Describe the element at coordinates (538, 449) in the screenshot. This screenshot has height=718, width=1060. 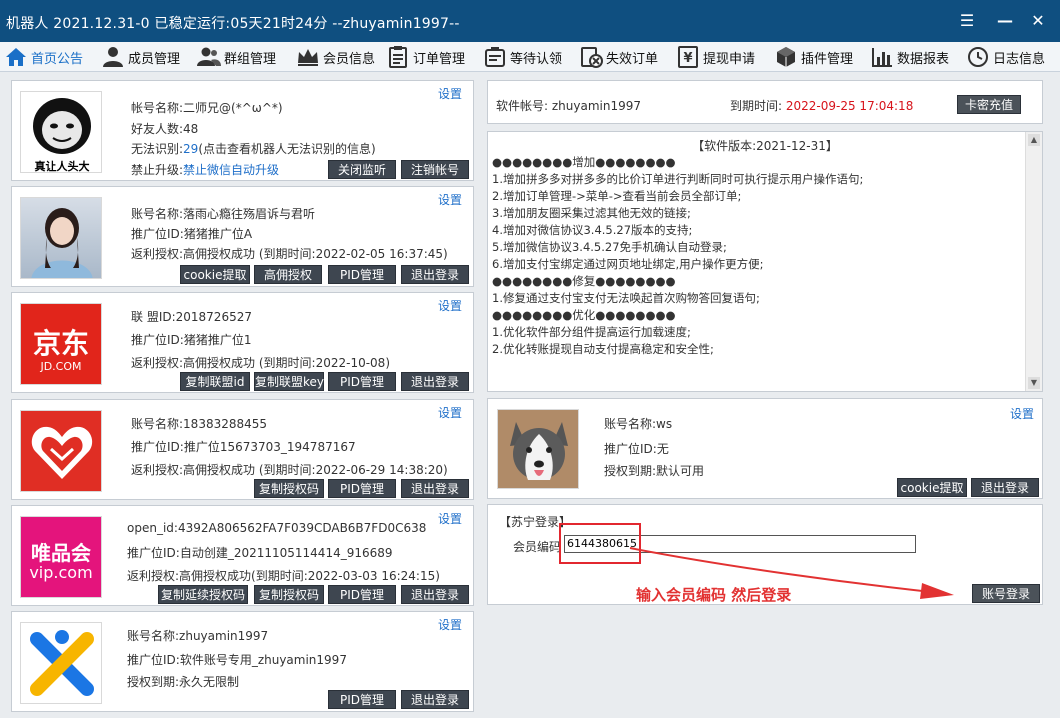
I see `ws-avatar` at that location.